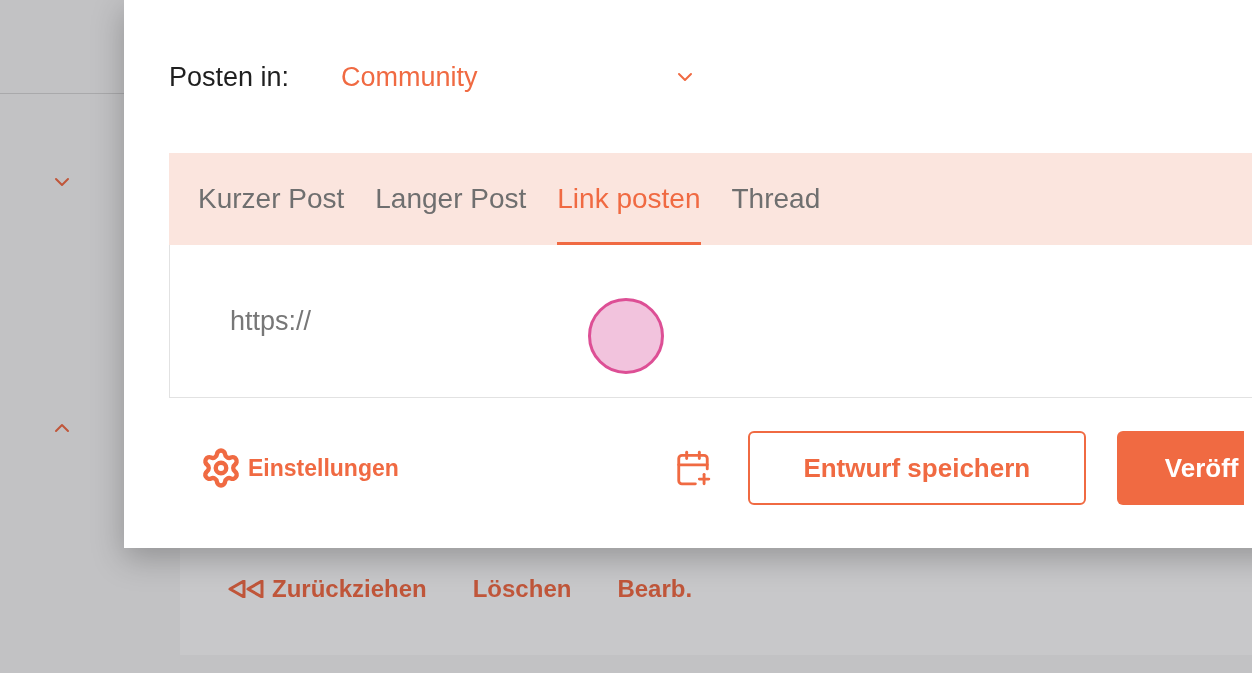 The height and width of the screenshot is (673, 1252). I want to click on rewind-icon, so click(247, 589).